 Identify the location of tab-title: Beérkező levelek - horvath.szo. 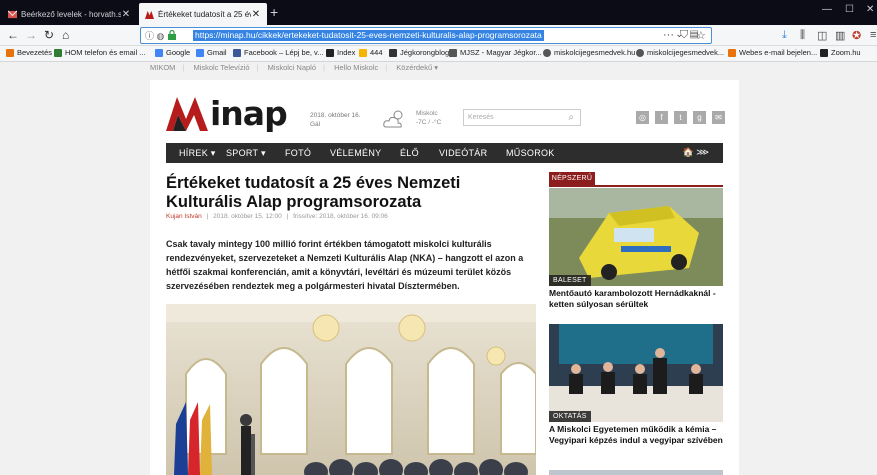
(71, 14).